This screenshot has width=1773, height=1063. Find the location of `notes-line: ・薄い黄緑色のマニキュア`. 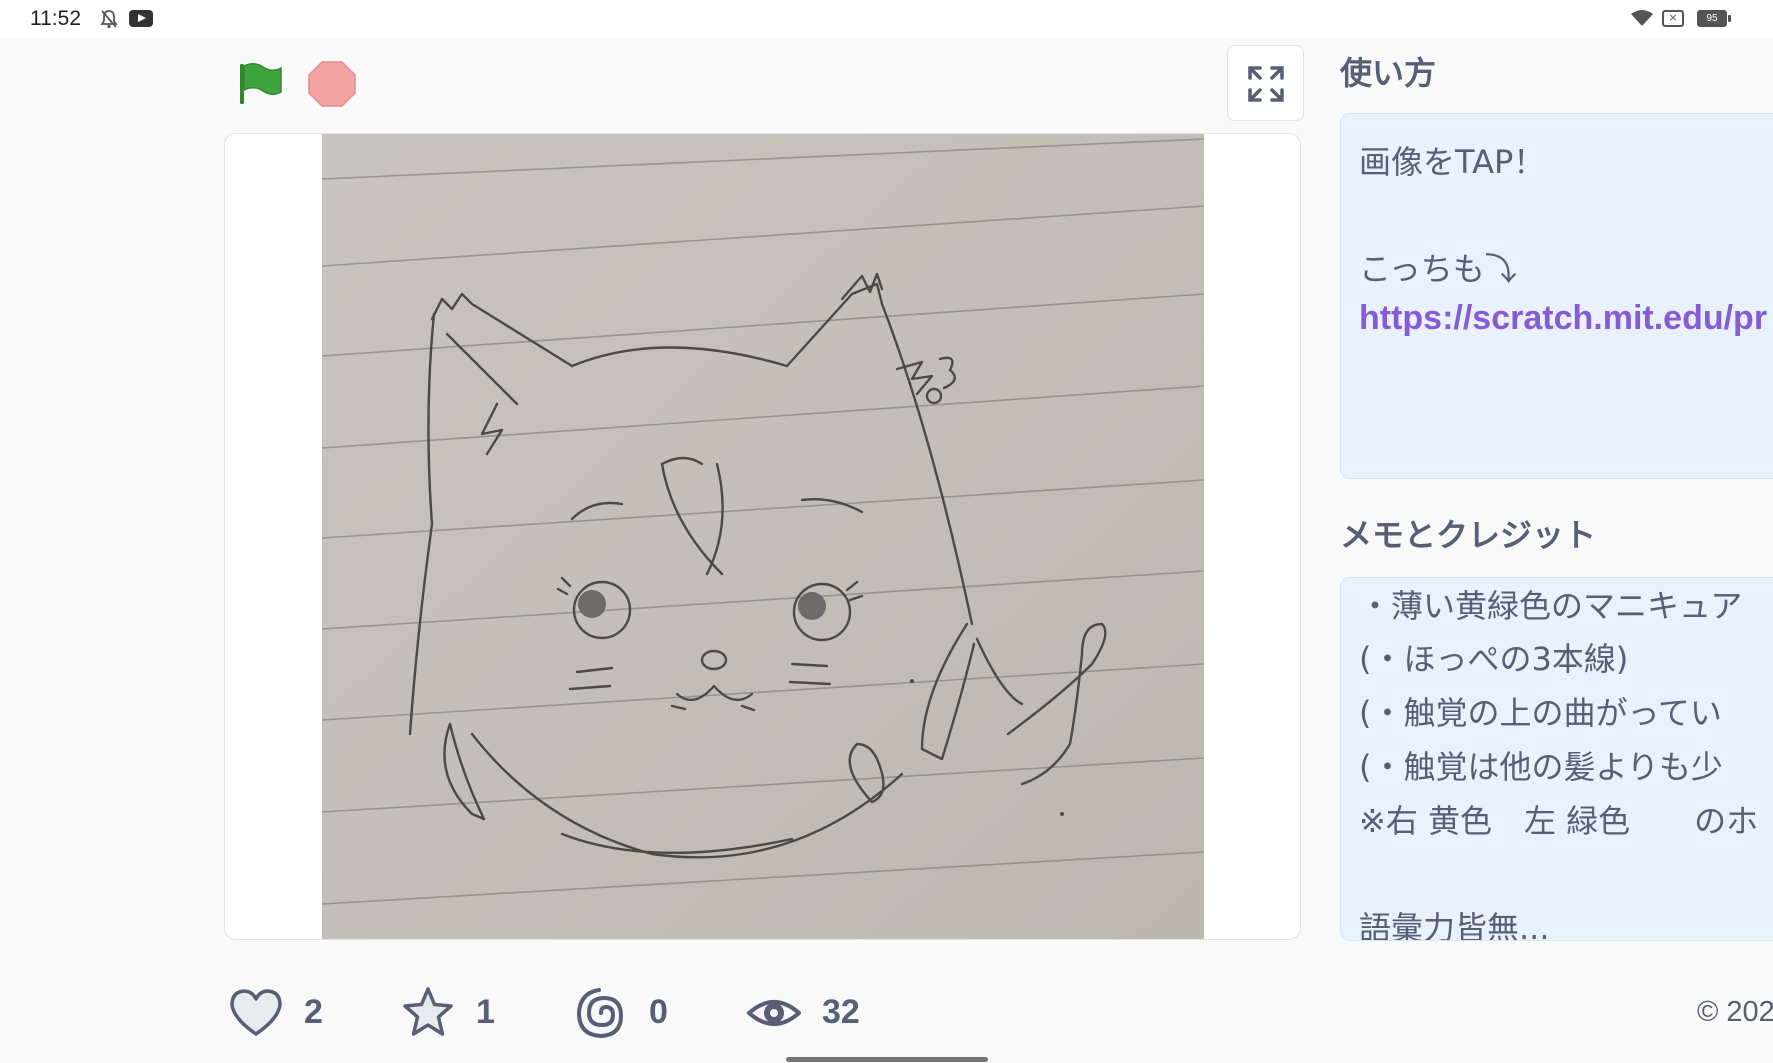

notes-line: ・薄い黄緑色のマニキュア is located at coordinates (1551, 606).